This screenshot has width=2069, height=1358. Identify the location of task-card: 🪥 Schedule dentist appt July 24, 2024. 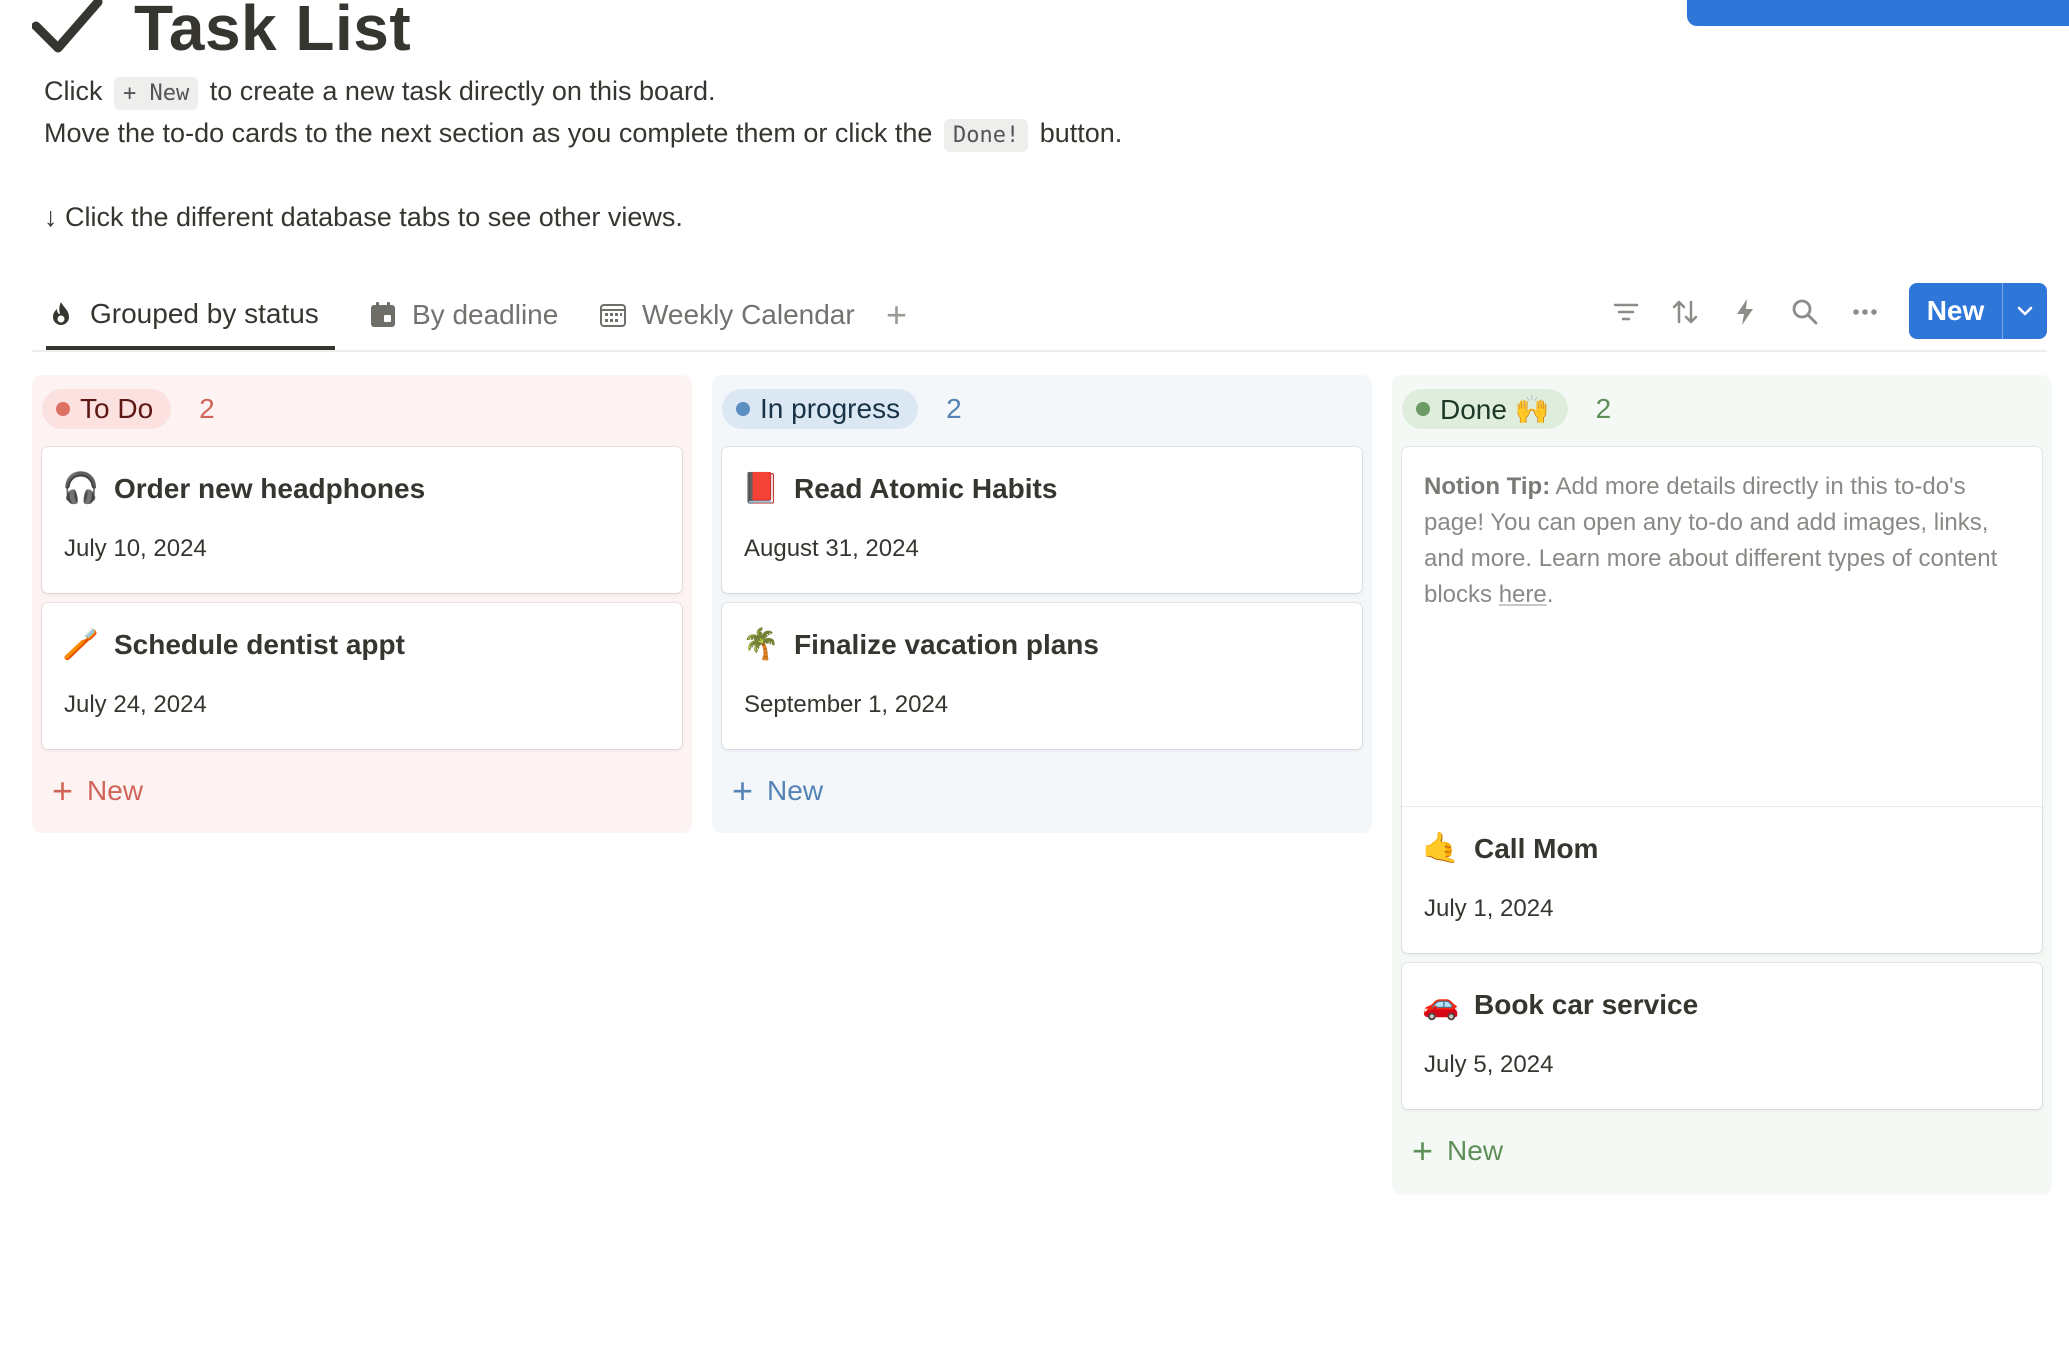
(362, 676).